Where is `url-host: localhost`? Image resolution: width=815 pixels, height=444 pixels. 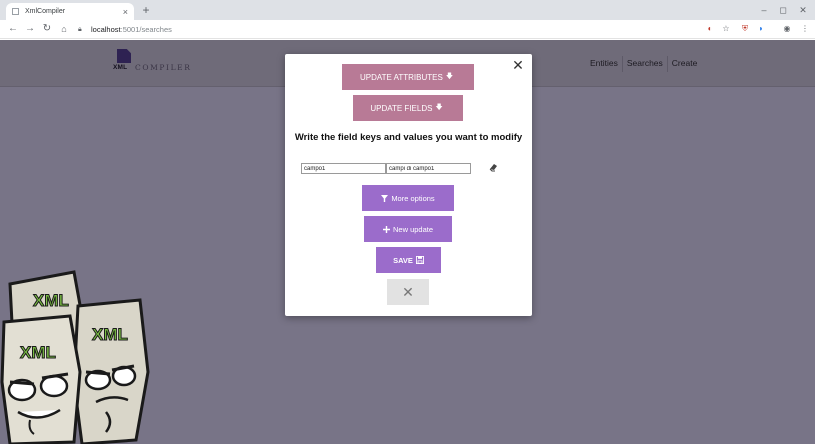 url-host: localhost is located at coordinates (106, 29).